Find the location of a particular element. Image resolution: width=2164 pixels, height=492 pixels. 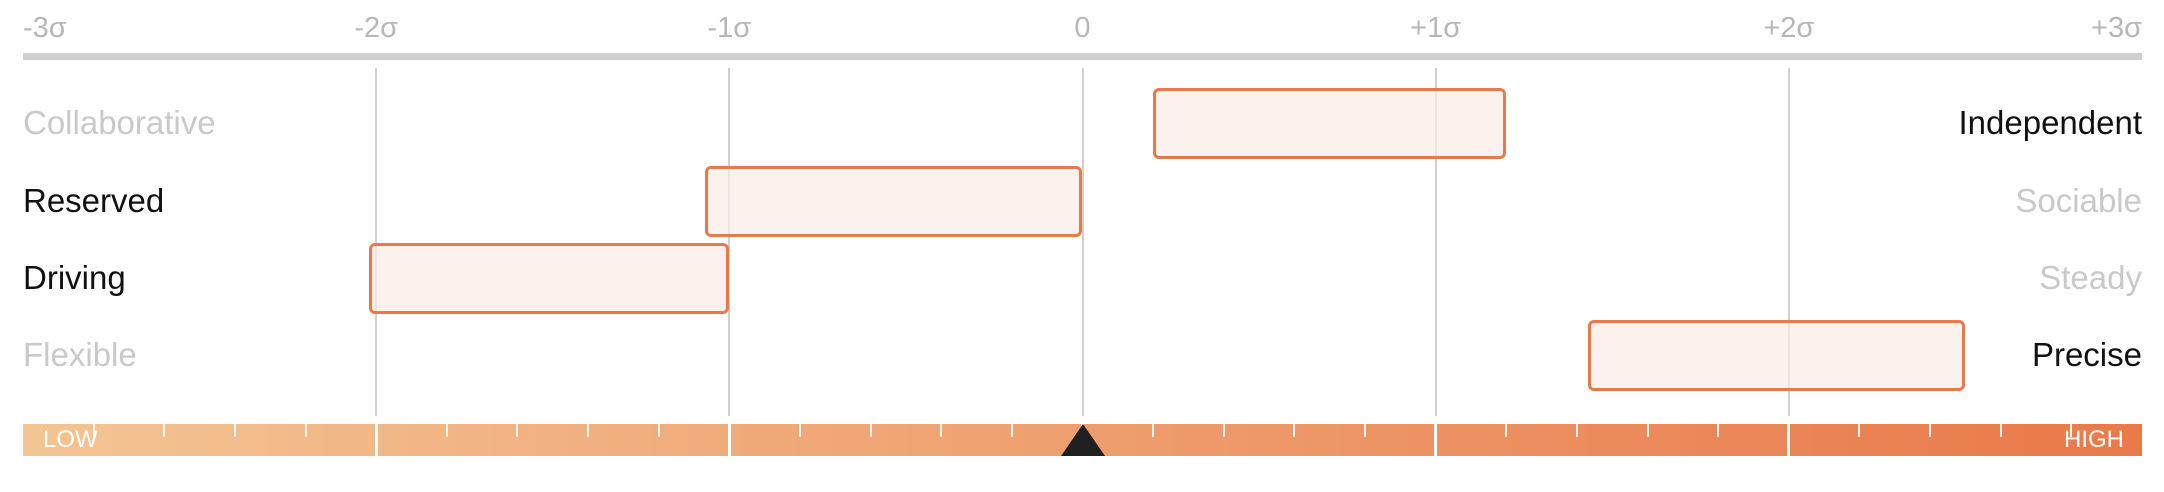

tick-label: 0 is located at coordinates (1082, 28).